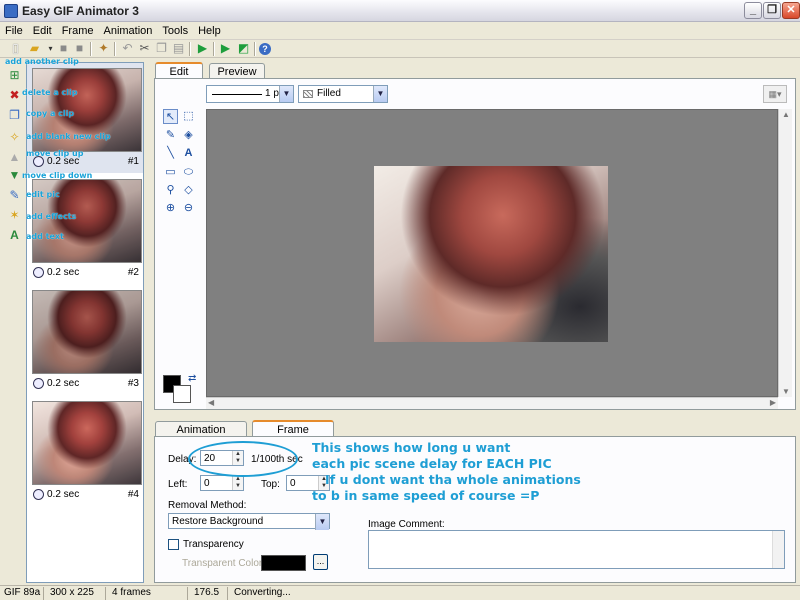 Image resolution: width=800 pixels, height=600 pixels. Describe the element at coordinates (753, 10) in the screenshot. I see `minimize-button: _` at that location.